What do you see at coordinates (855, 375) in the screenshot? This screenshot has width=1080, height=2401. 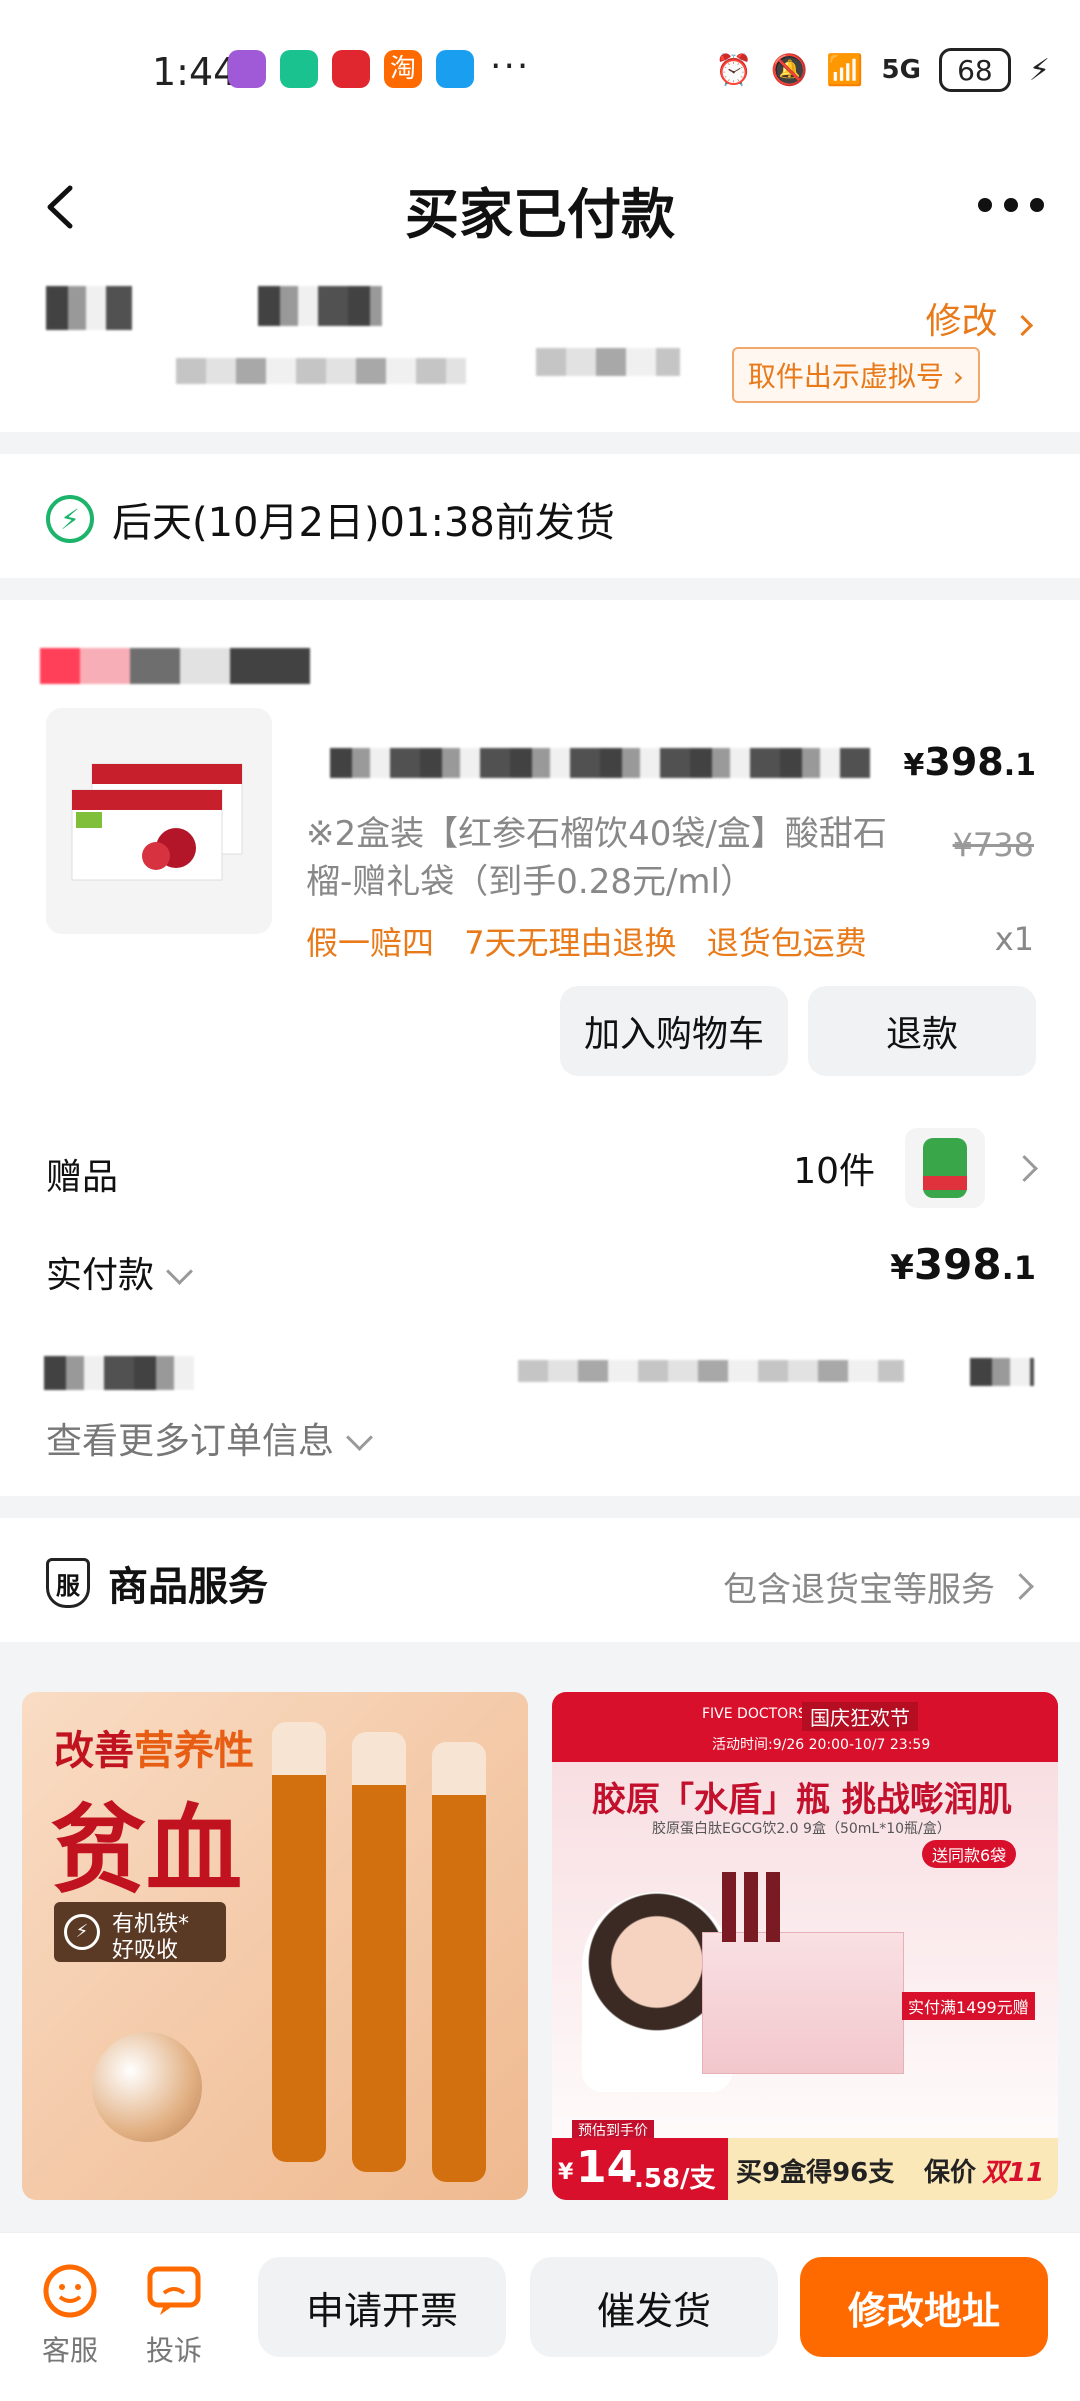 I see `pickup-virtual-number-button: 取件出示虚拟号 ›` at bounding box center [855, 375].